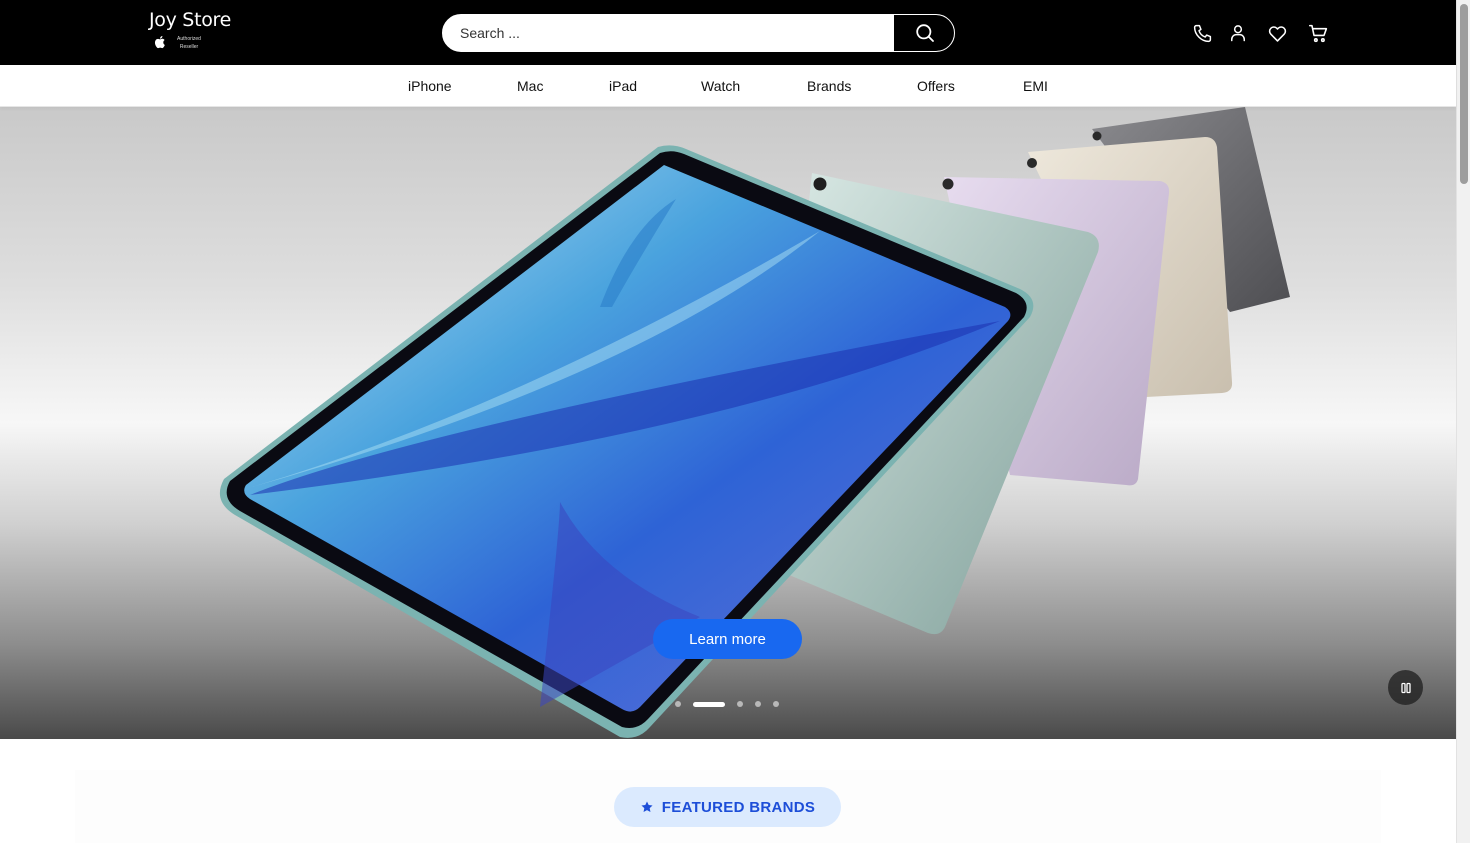 The image size is (1470, 843). Describe the element at coordinates (936, 86) in the screenshot. I see `nav-item-offers: Offers` at that location.